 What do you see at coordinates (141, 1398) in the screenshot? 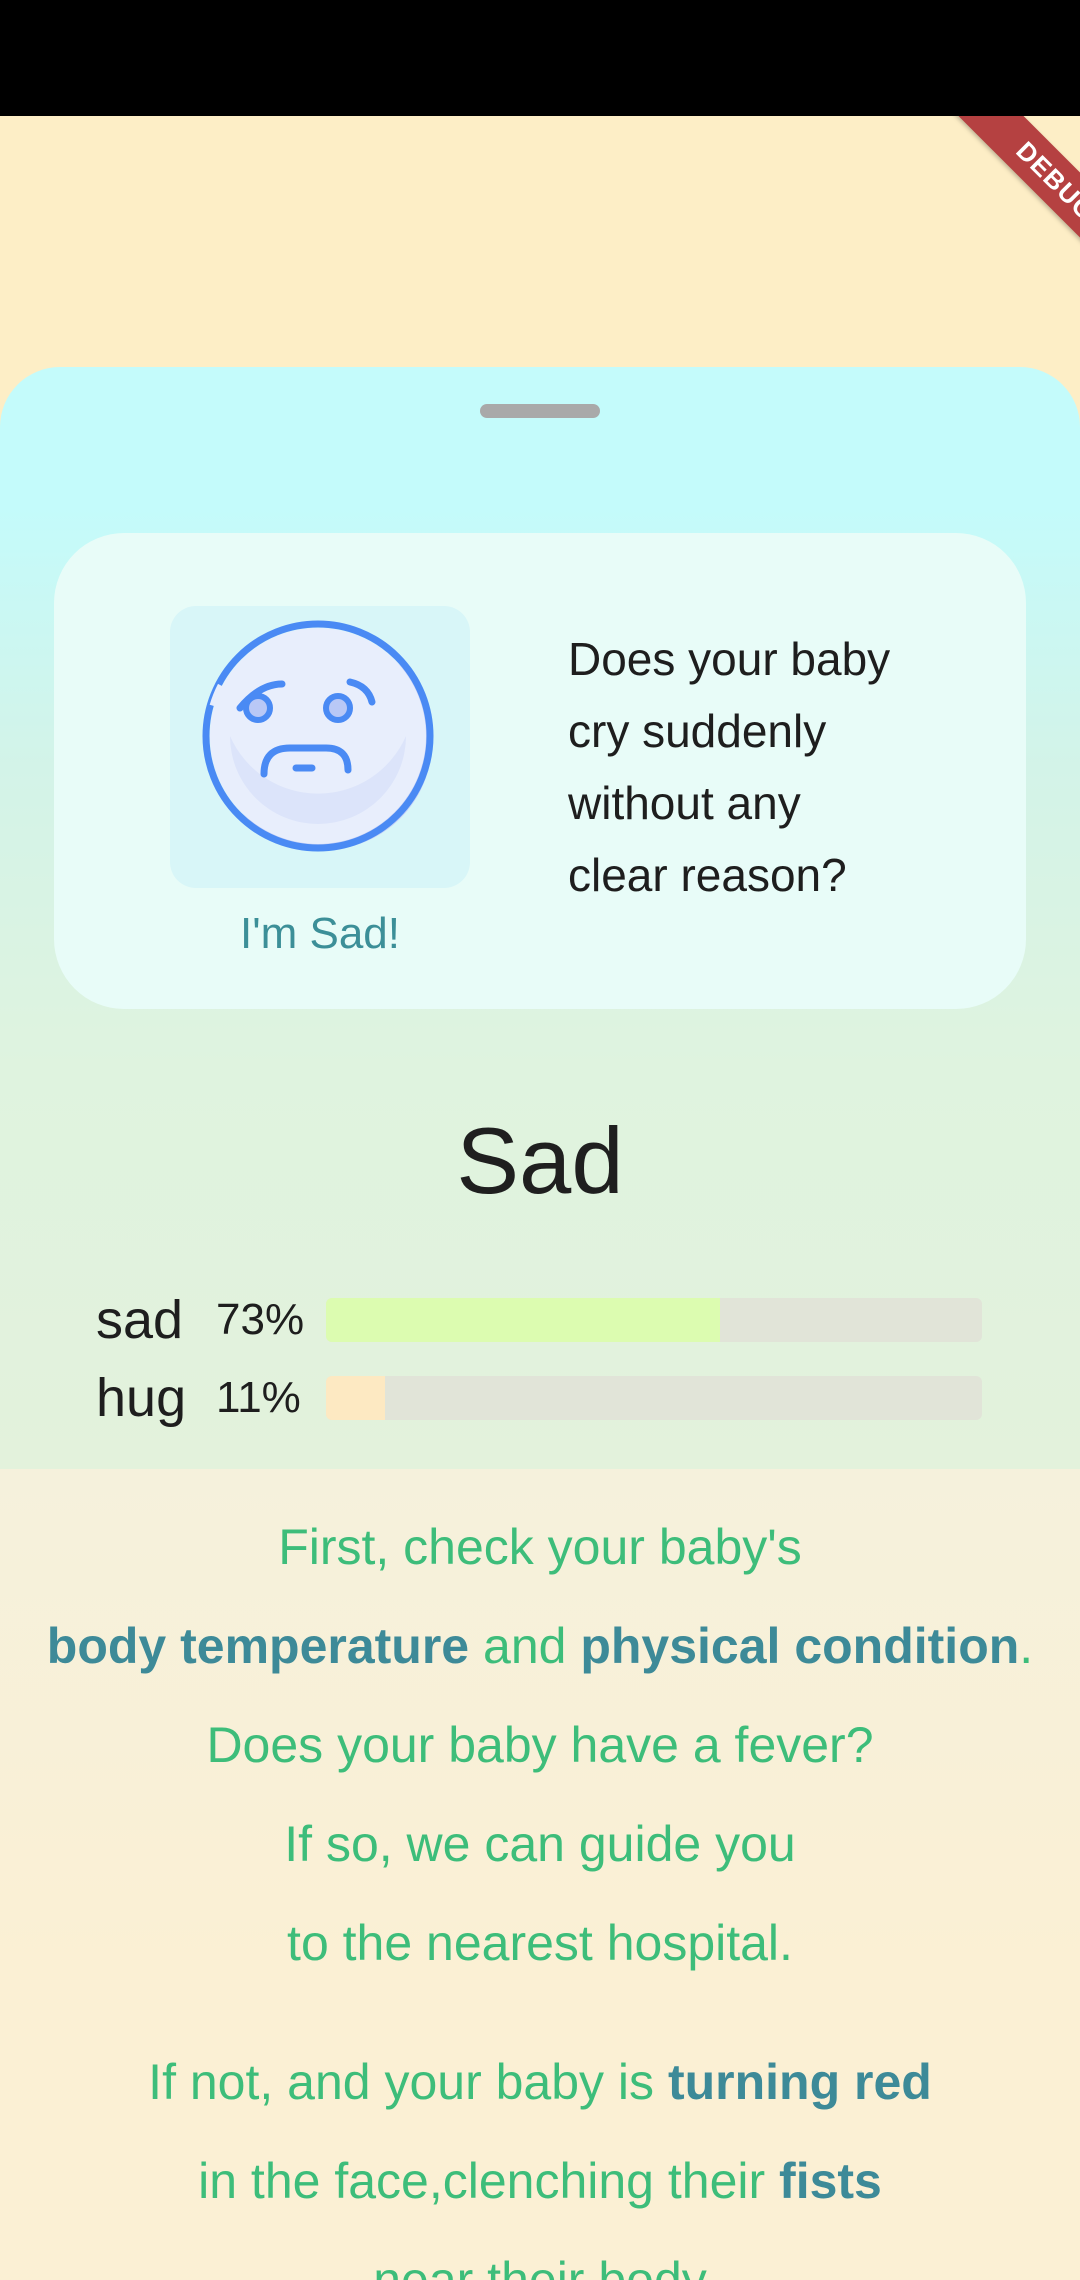
I see `probability-label: hug` at bounding box center [141, 1398].